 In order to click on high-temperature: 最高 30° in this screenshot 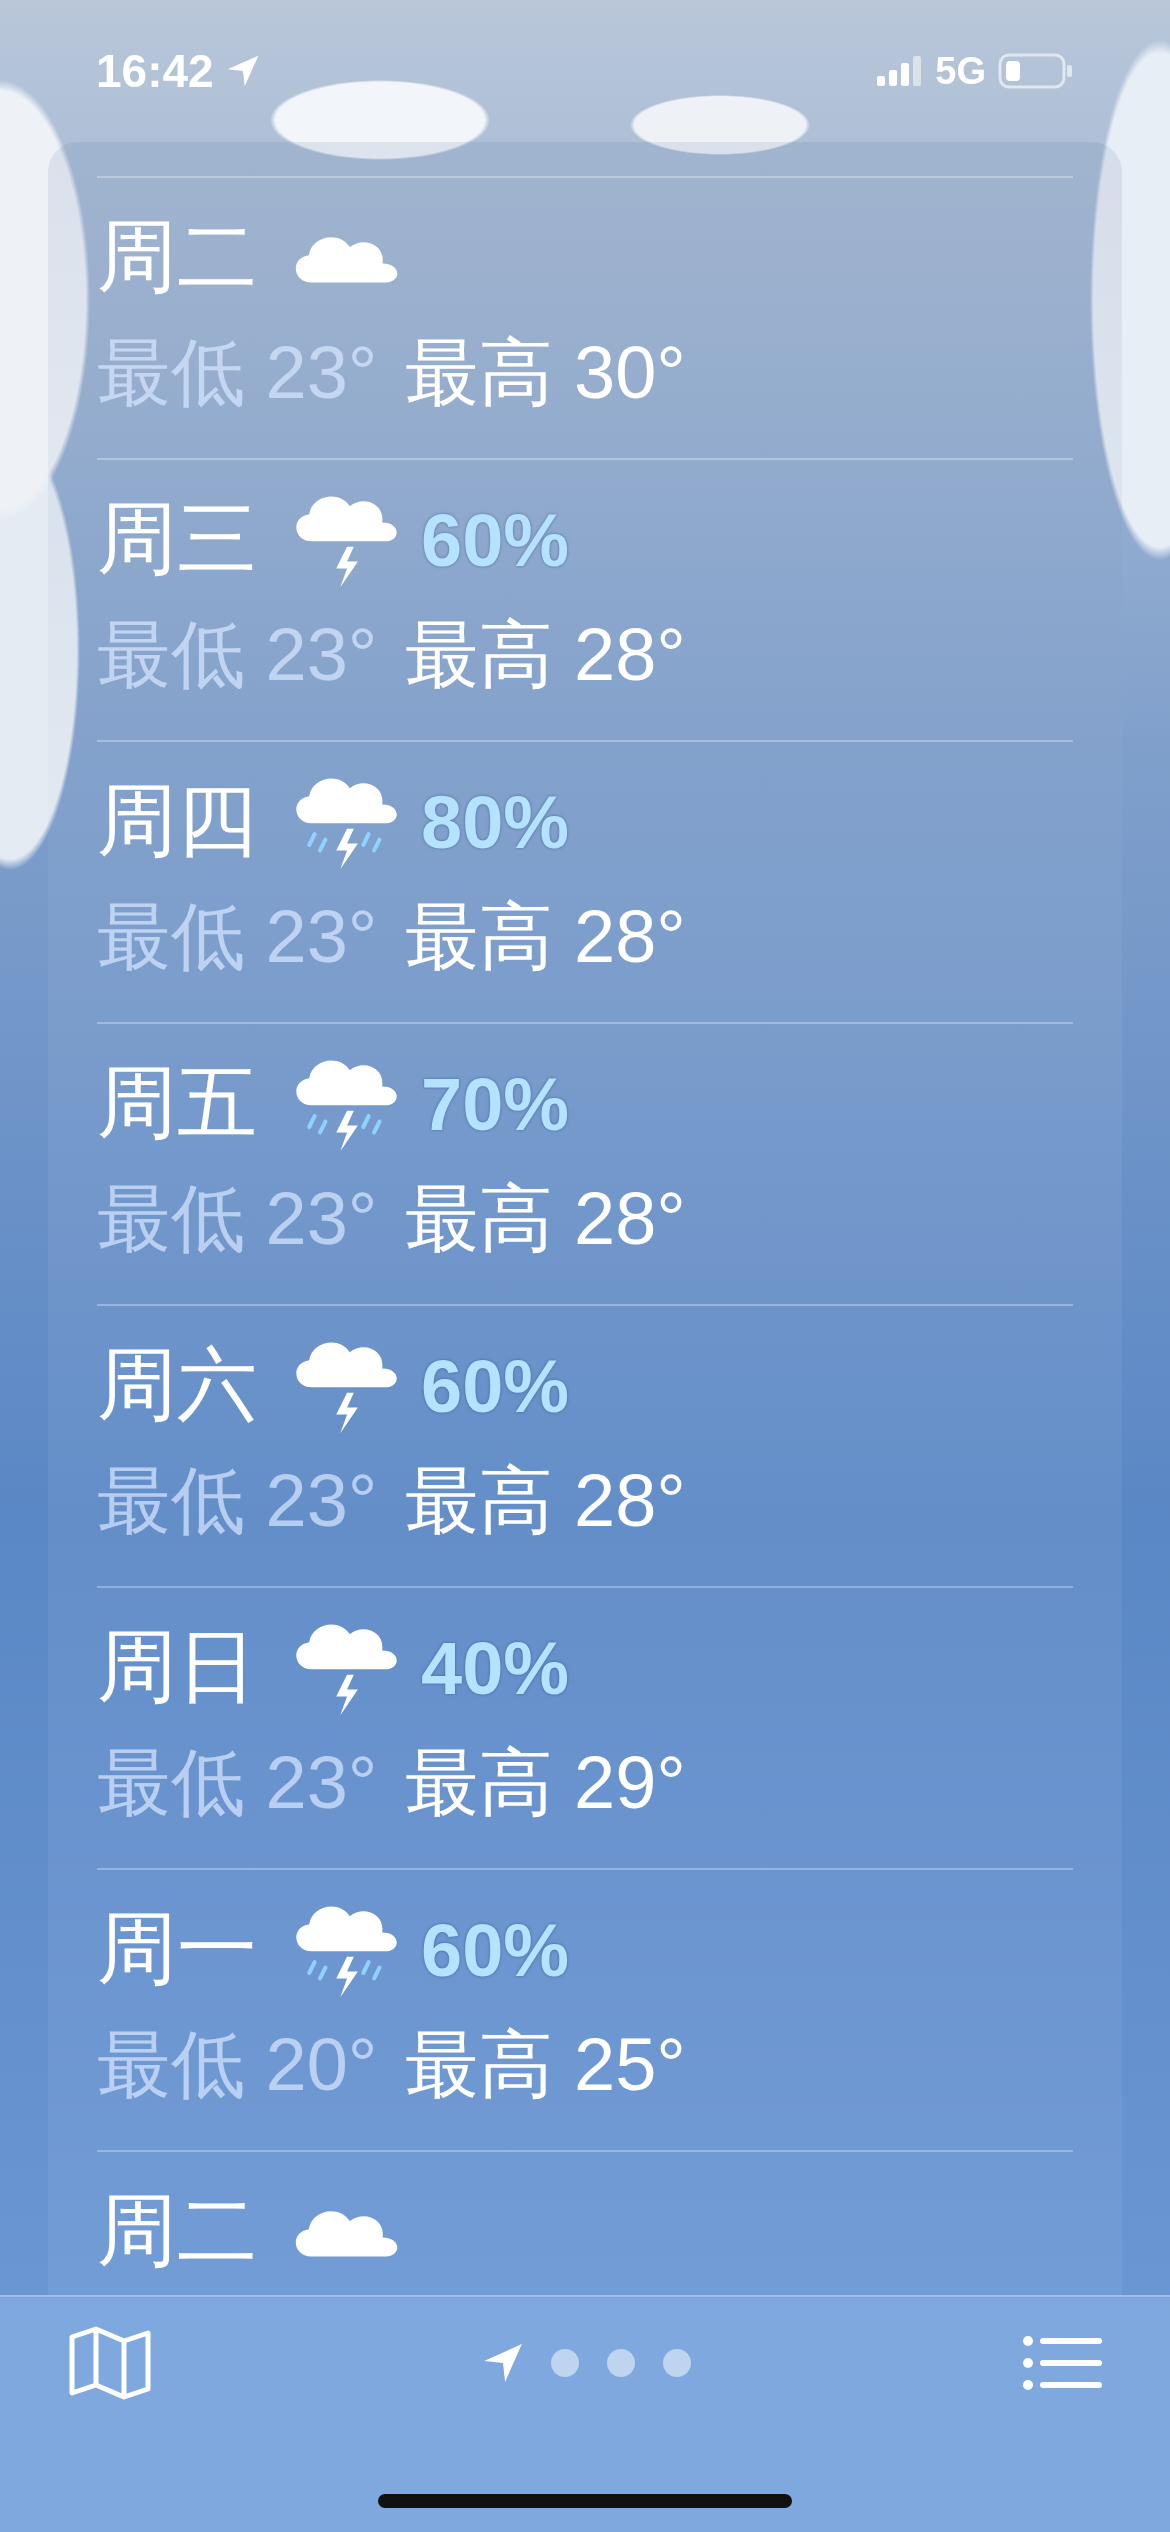, I will do `click(545, 373)`.